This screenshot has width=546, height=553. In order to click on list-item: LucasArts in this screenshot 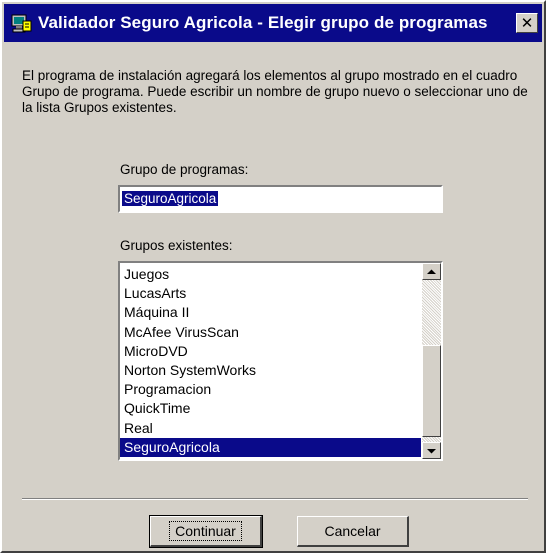, I will do `click(270, 293)`.